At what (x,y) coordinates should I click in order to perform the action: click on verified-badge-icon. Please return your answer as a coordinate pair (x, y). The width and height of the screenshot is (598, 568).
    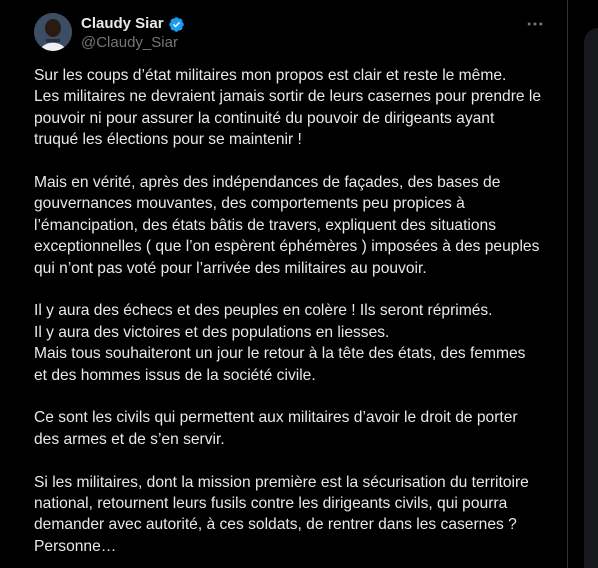
    Looking at the image, I should click on (176, 24).